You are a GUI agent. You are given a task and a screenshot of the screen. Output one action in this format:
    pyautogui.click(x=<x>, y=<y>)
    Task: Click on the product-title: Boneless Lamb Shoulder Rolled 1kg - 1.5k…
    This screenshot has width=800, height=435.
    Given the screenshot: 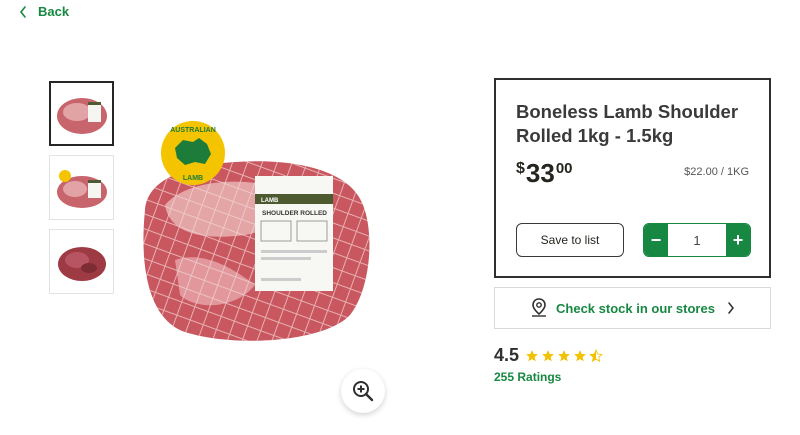 What is the action you would take?
    pyautogui.click(x=627, y=123)
    